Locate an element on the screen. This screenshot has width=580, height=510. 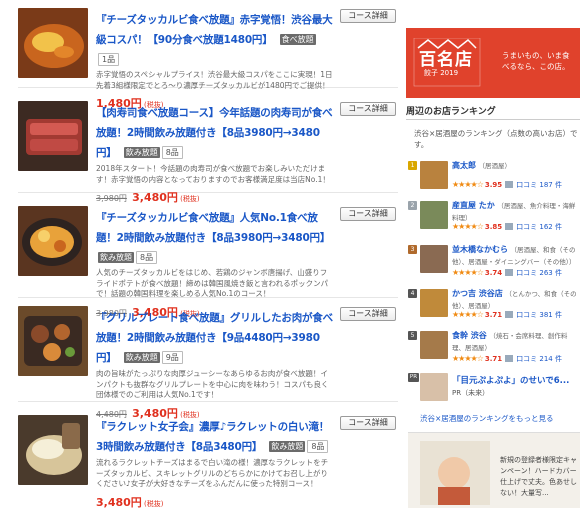
course-item-count: 1品 is located at coordinates (109, 59).